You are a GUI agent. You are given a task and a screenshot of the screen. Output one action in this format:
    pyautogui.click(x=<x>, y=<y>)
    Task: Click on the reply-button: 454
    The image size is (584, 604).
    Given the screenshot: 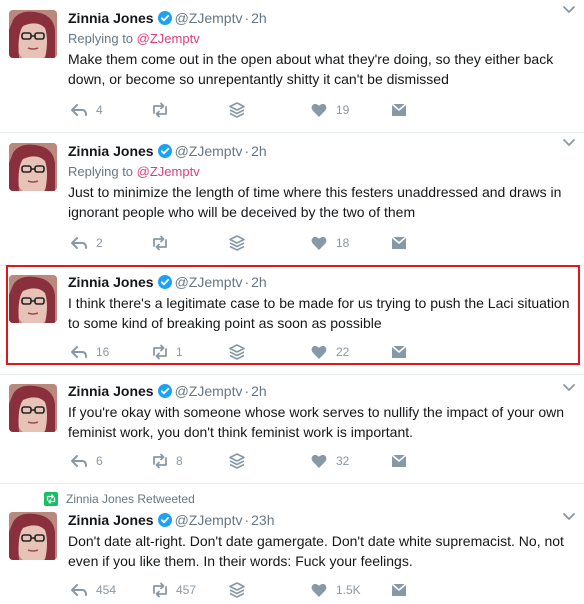 What is the action you would take?
    pyautogui.click(x=93, y=590)
    